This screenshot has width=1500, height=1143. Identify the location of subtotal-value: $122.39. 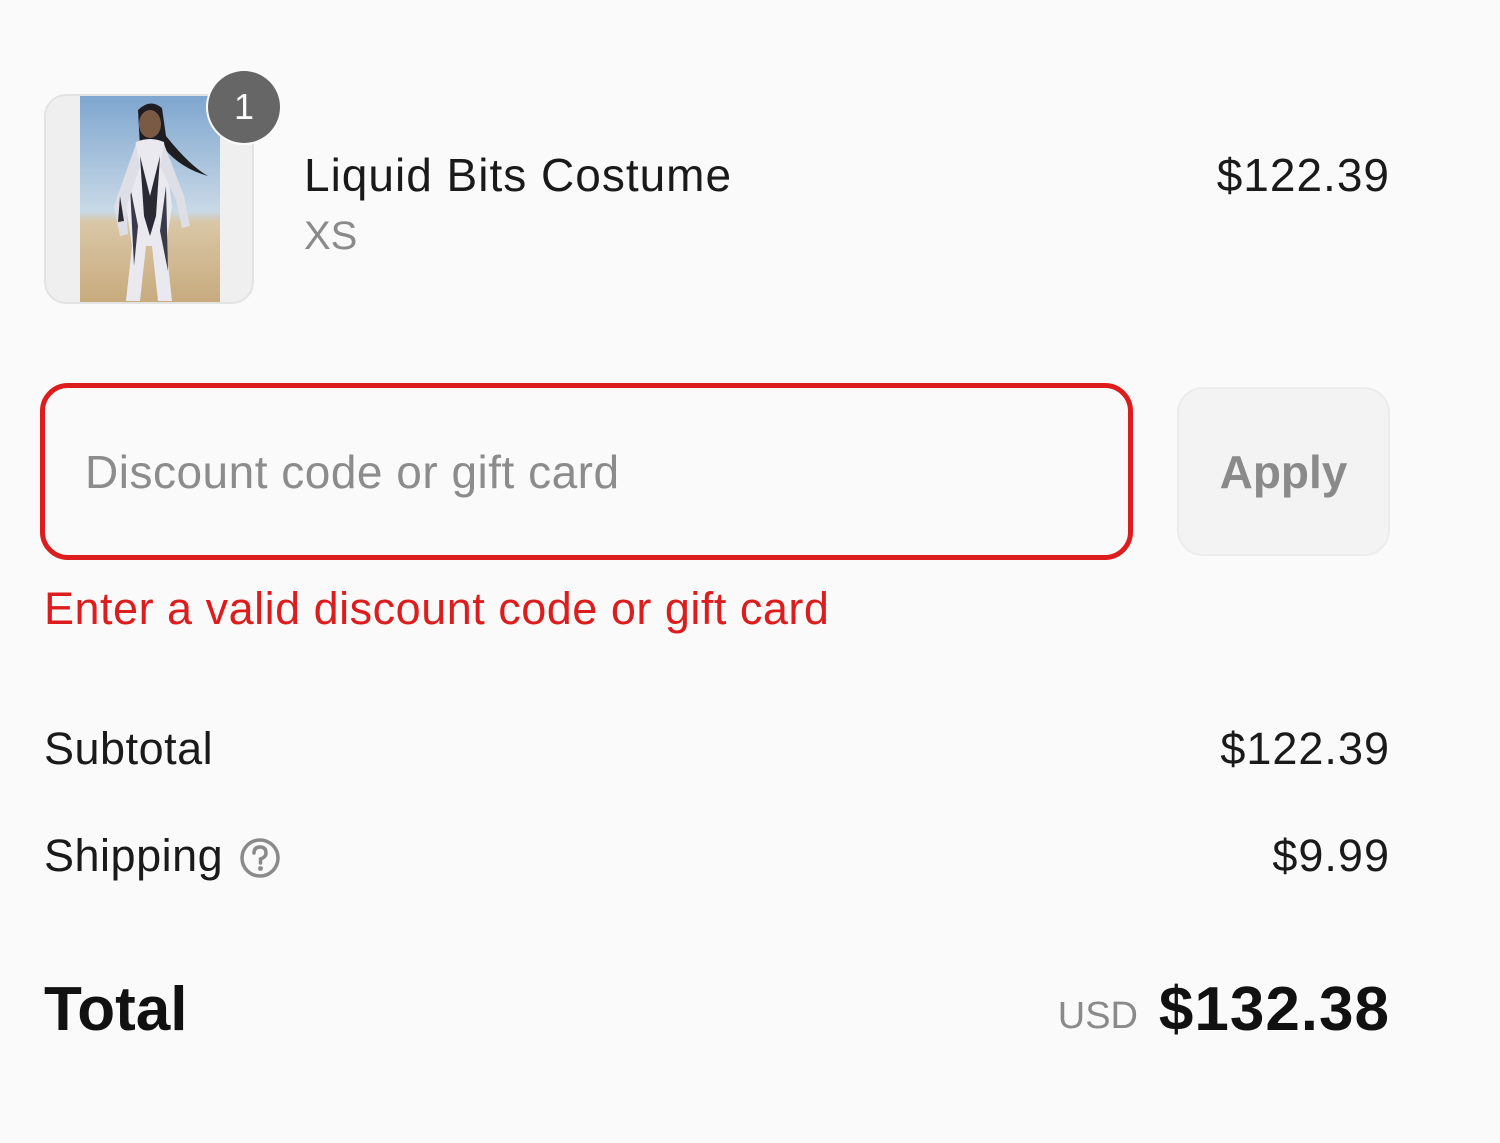
(1305, 748).